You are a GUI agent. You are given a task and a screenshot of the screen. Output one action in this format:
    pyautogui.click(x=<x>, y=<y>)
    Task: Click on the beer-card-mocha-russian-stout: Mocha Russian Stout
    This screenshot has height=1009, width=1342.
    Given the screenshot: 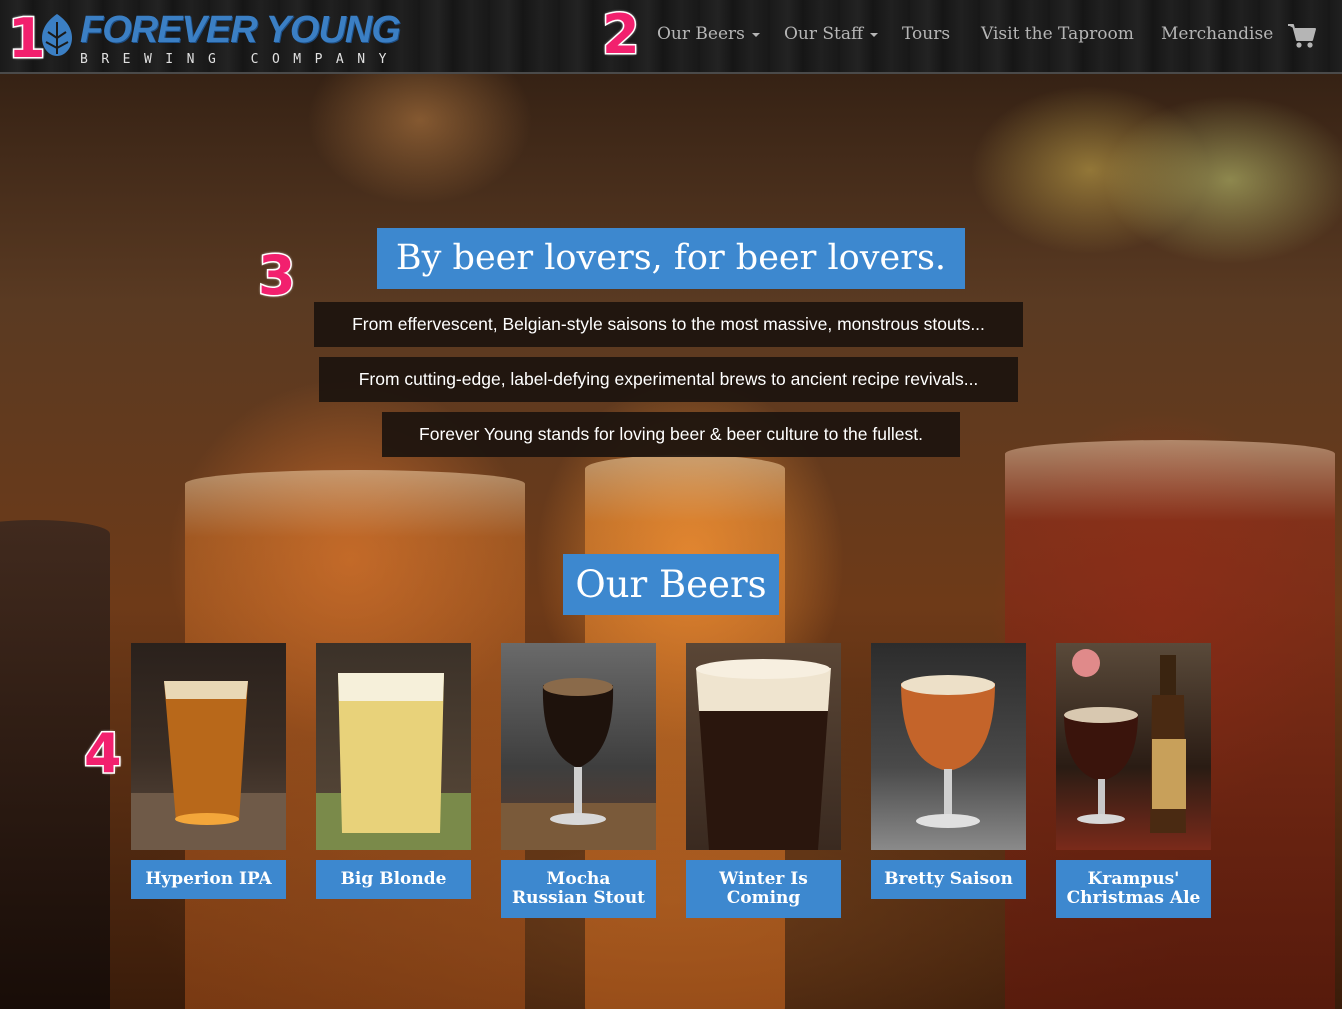 What is the action you would take?
    pyautogui.click(x=578, y=780)
    